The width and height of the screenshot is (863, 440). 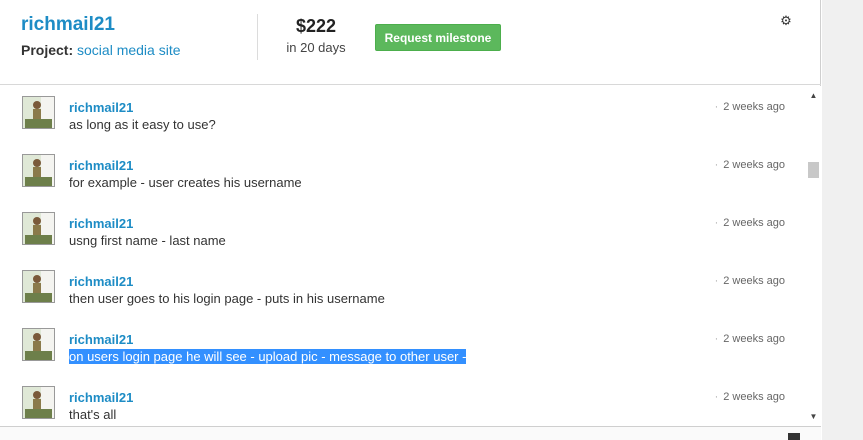 What do you see at coordinates (129, 50) in the screenshot?
I see `project-link: social media site` at bounding box center [129, 50].